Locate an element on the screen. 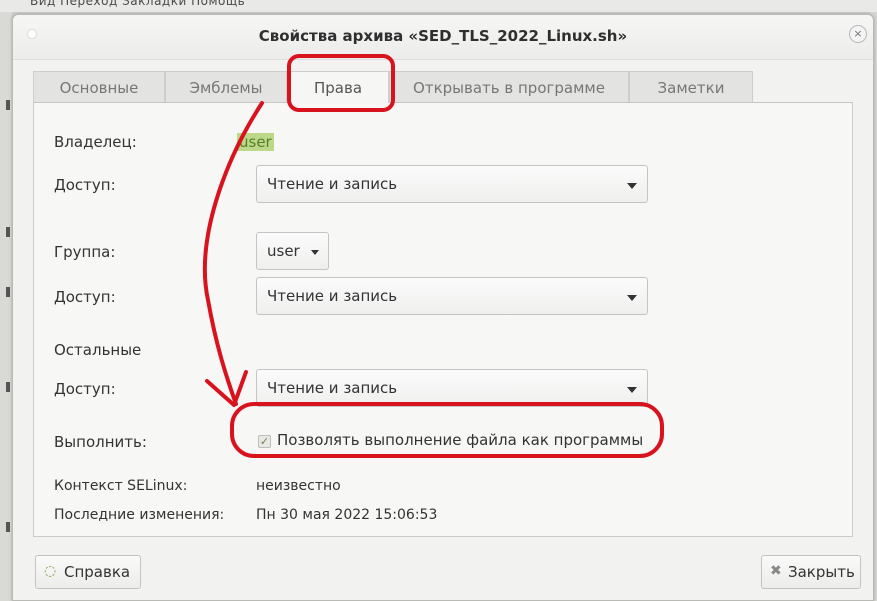 This screenshot has height=601, width=877. group-access-select: Чтение и запись is located at coordinates (452, 296).